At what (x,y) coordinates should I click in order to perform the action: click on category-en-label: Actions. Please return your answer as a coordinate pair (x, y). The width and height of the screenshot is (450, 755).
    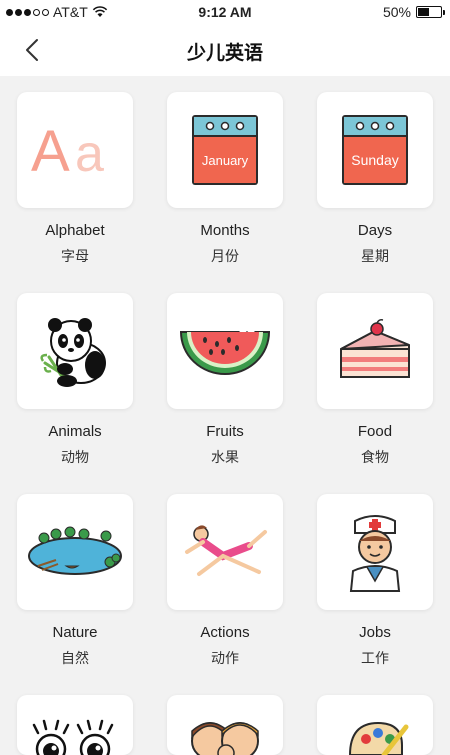
    Looking at the image, I should click on (225, 632).